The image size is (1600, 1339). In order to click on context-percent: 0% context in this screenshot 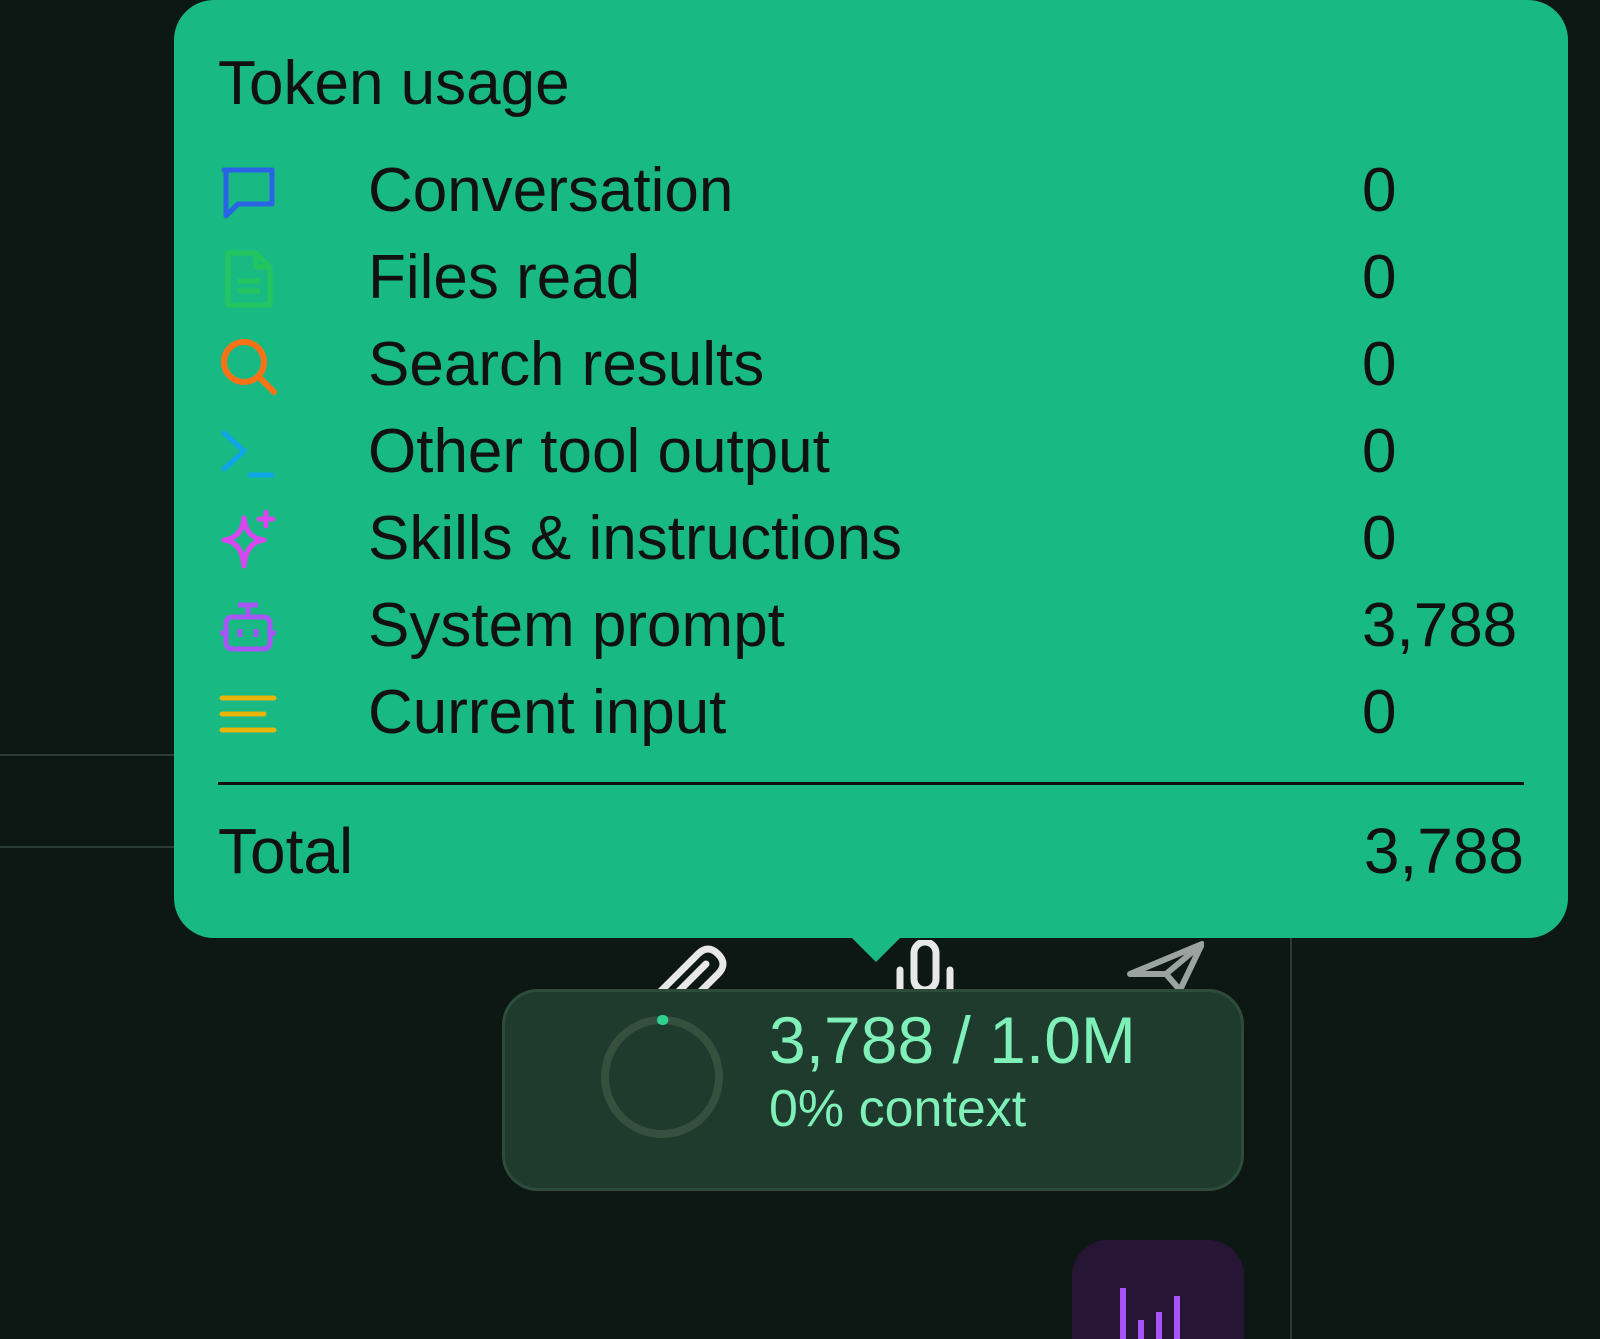, I will do `click(898, 1109)`.